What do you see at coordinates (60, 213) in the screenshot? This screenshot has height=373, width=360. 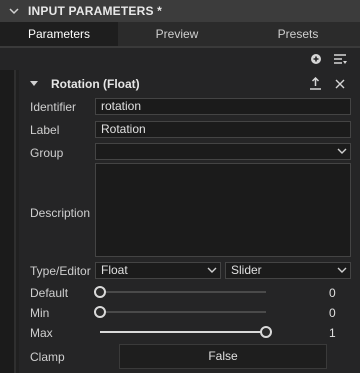 I see `description-label: Description` at bounding box center [60, 213].